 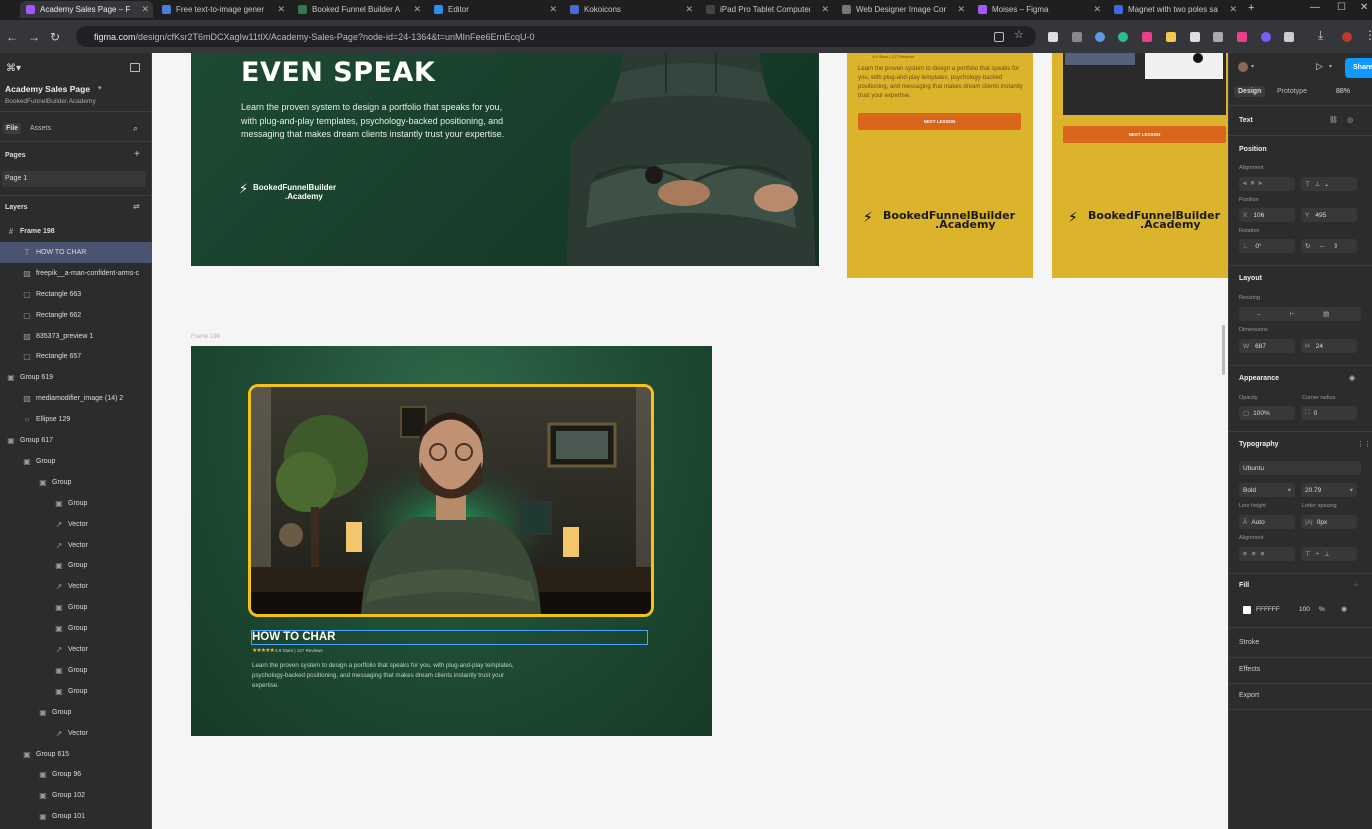 I want to click on x-field: X 106, so click(x=1267, y=215).